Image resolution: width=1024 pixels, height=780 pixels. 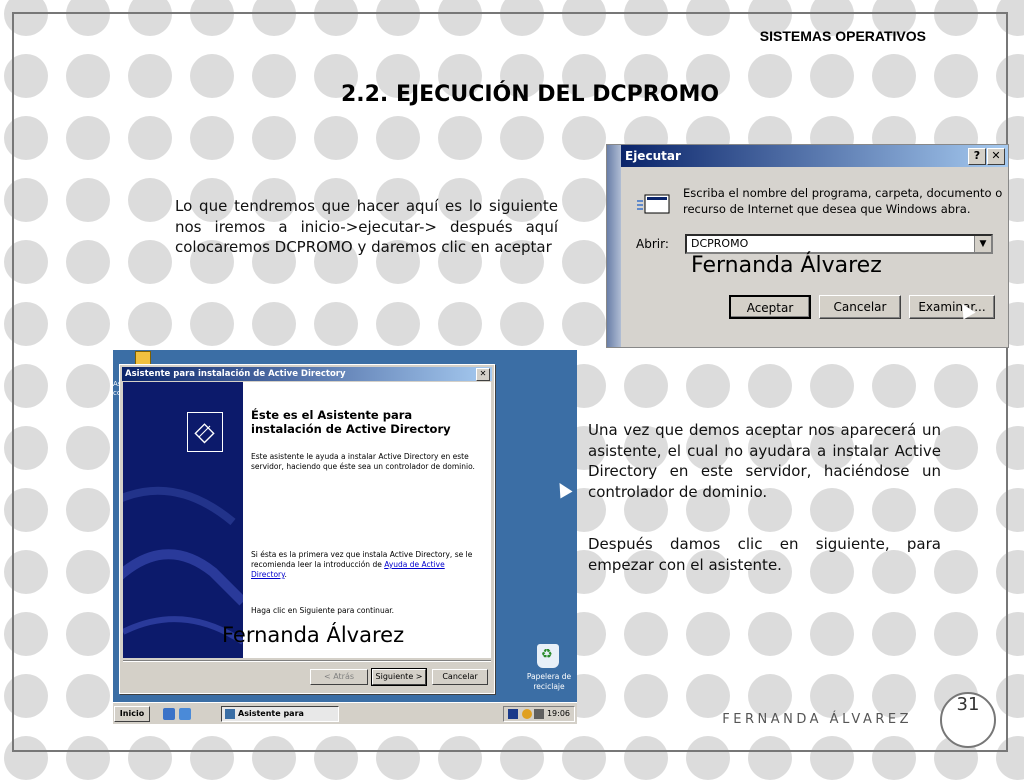 I want to click on run-program-icon, so click(x=653, y=204).